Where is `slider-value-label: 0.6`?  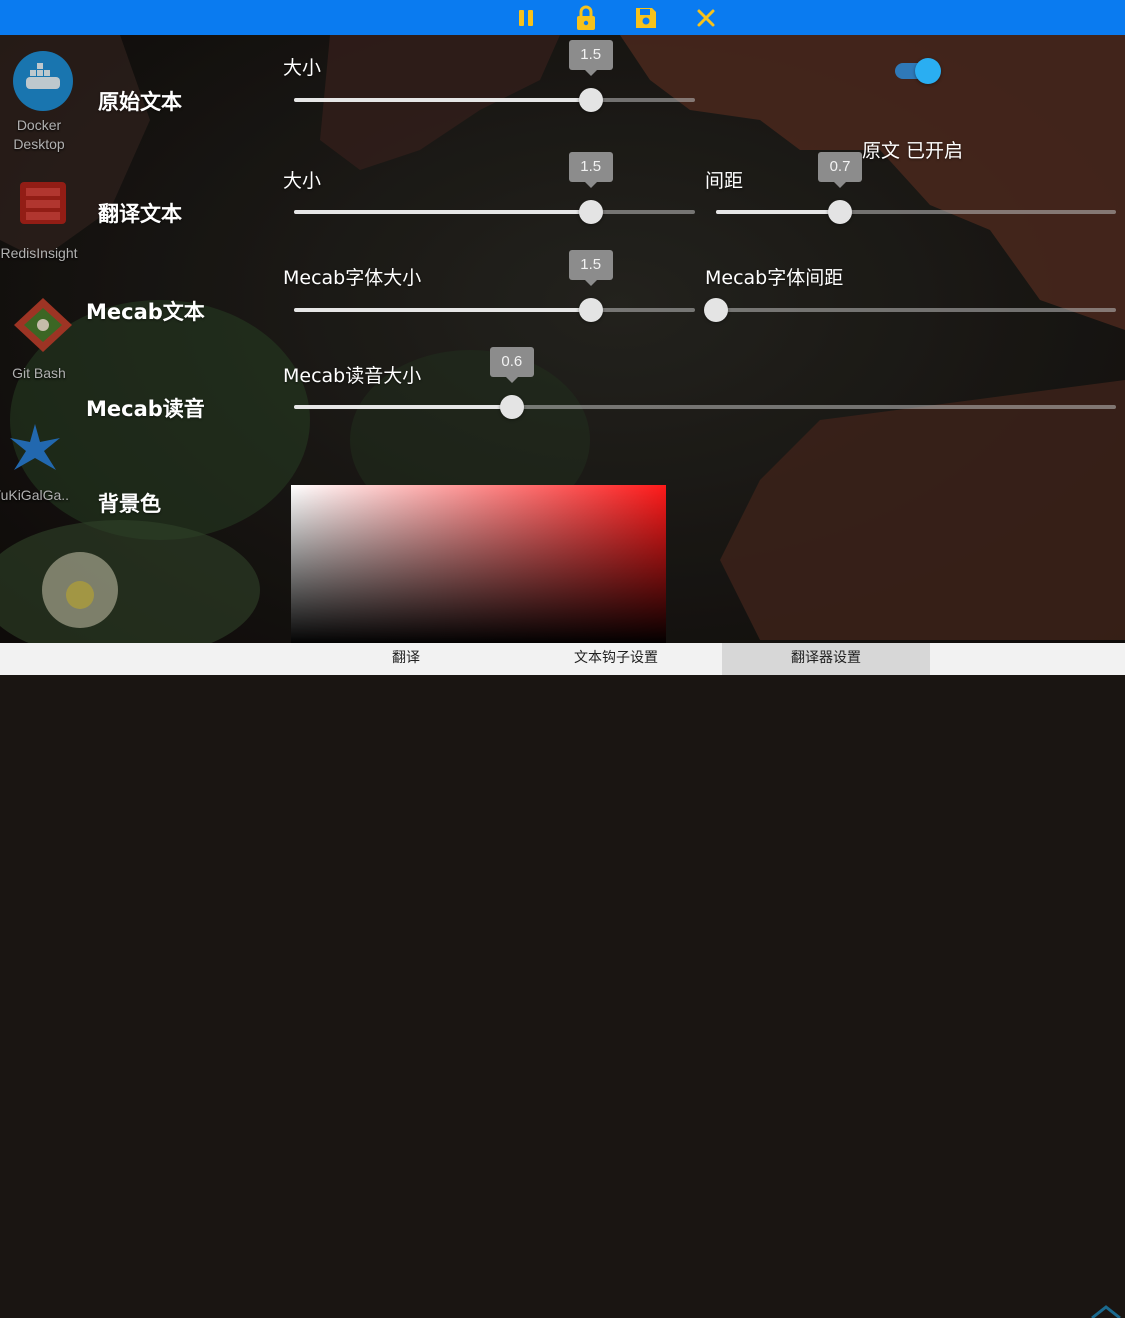 slider-value-label: 0.6 is located at coordinates (511, 365).